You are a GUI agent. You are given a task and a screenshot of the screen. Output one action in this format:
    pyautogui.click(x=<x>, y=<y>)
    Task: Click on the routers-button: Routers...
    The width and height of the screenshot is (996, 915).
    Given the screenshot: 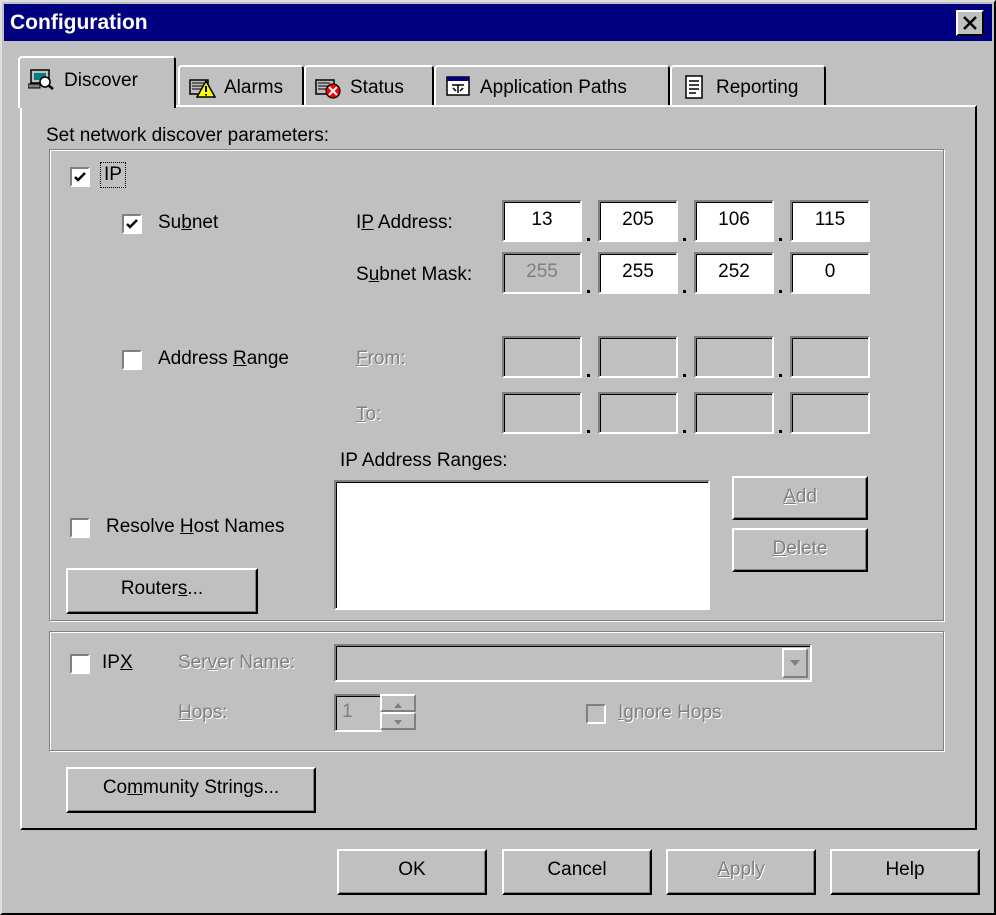 What is the action you would take?
    pyautogui.click(x=162, y=591)
    